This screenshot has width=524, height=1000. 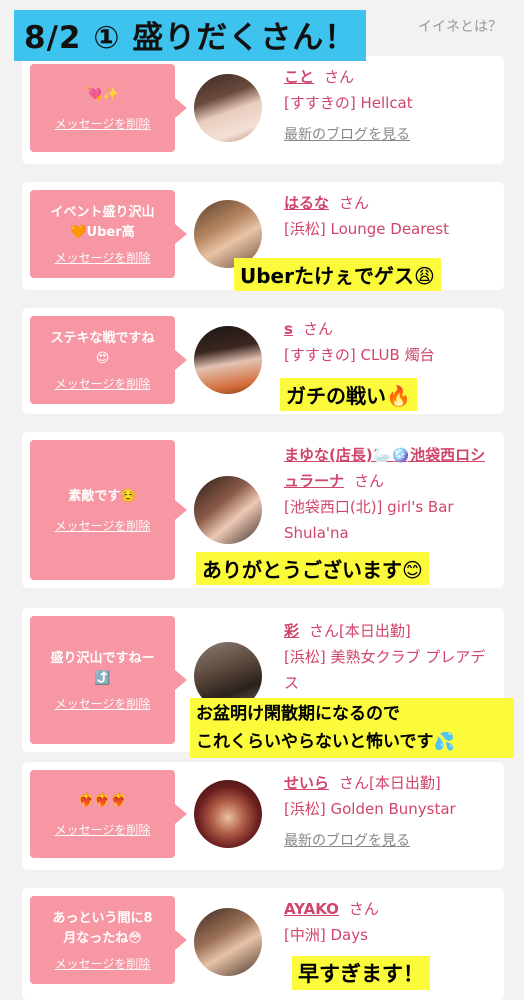 I want to click on cast-name-link: まゆな(店長)🦢🪩池袋西ロシュラーナ, so click(x=384, y=468).